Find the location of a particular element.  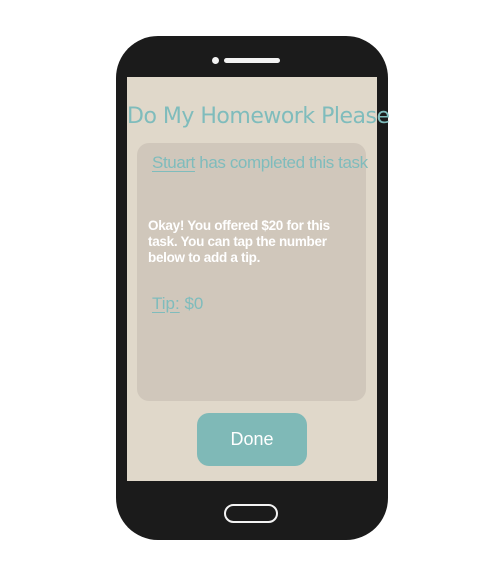

tip-label: Tip: is located at coordinates (166, 303).